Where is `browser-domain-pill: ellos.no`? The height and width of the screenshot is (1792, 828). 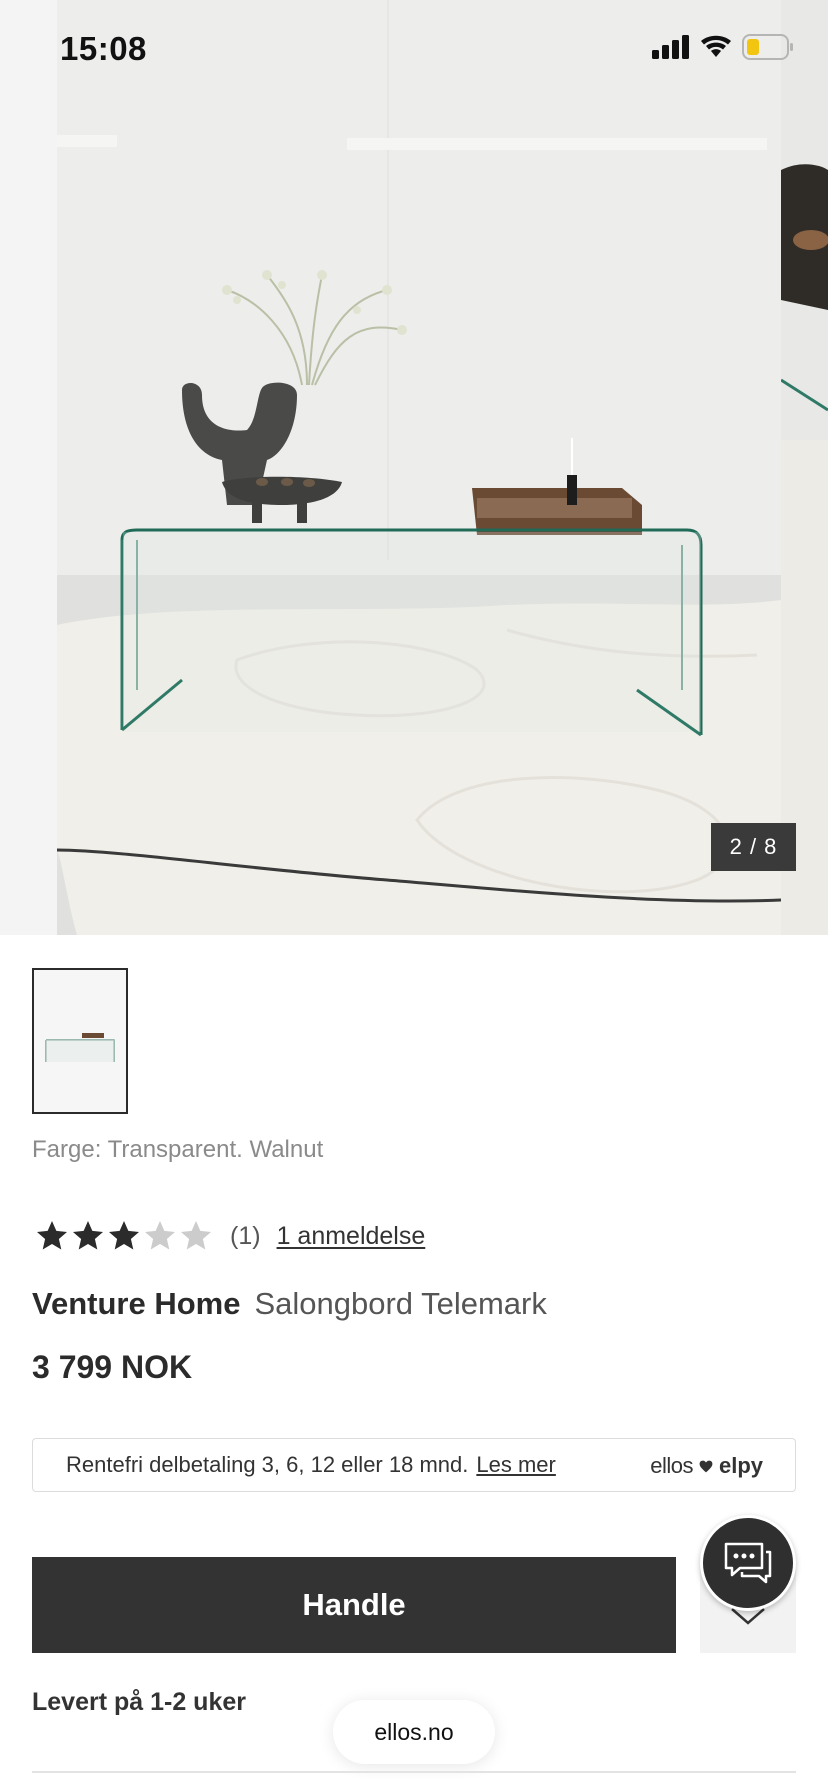 browser-domain-pill: ellos.no is located at coordinates (414, 1732).